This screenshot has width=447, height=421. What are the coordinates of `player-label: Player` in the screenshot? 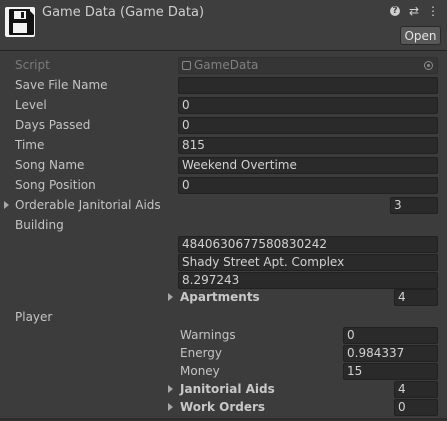 It's located at (34, 317).